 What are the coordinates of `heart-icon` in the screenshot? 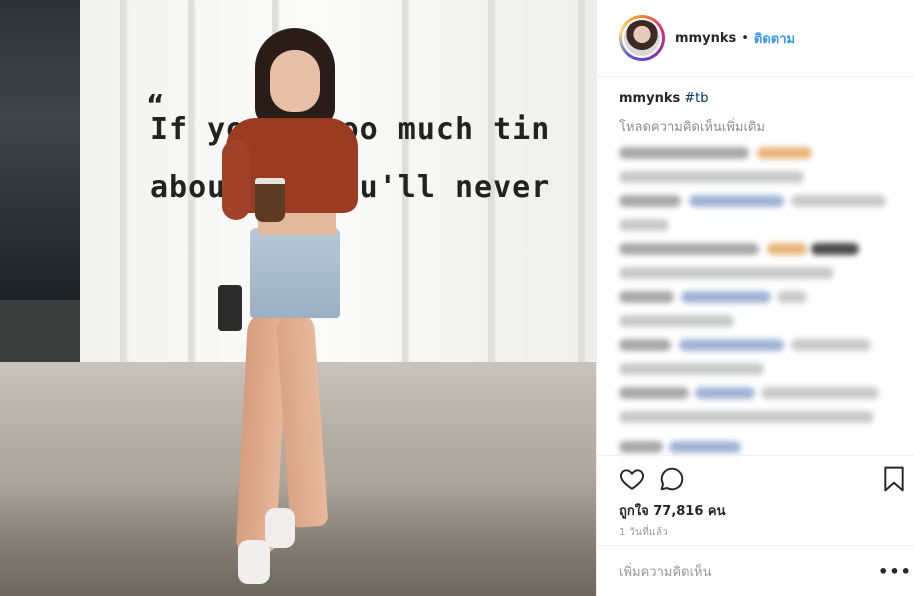 It's located at (632, 479).